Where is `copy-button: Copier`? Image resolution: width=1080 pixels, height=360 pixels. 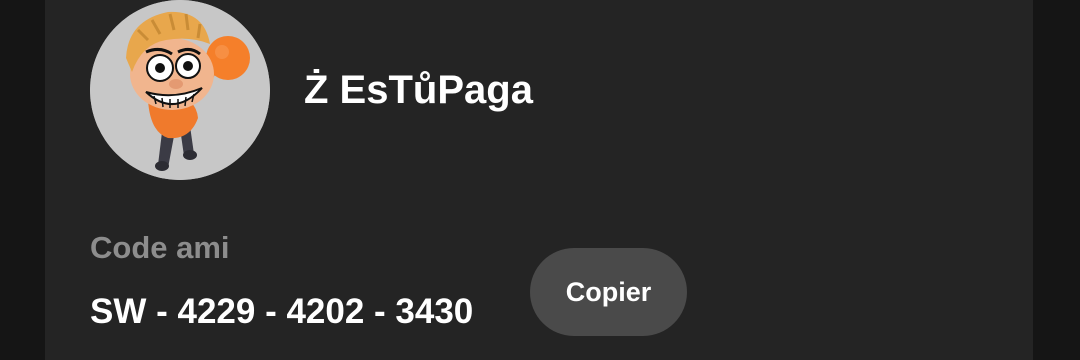 copy-button: Copier is located at coordinates (608, 292).